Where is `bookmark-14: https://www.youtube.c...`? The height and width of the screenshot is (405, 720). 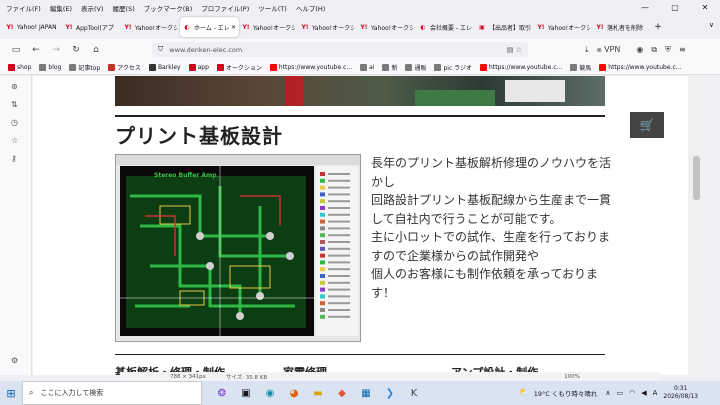 bookmark-14: https://www.youtube.c... is located at coordinates (640, 67).